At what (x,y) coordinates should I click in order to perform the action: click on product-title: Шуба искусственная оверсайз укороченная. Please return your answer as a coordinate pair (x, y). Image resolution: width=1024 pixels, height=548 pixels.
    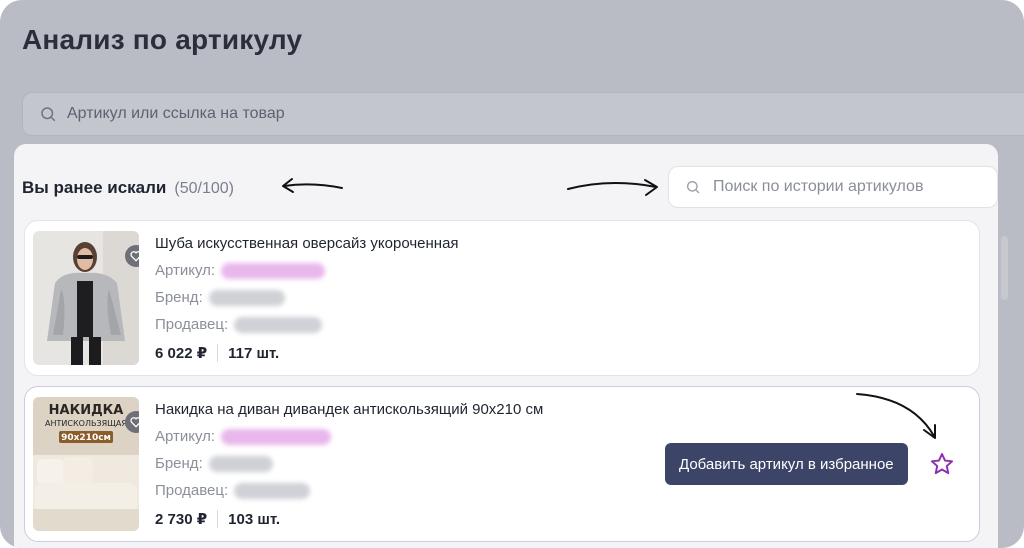
    Looking at the image, I should click on (307, 243).